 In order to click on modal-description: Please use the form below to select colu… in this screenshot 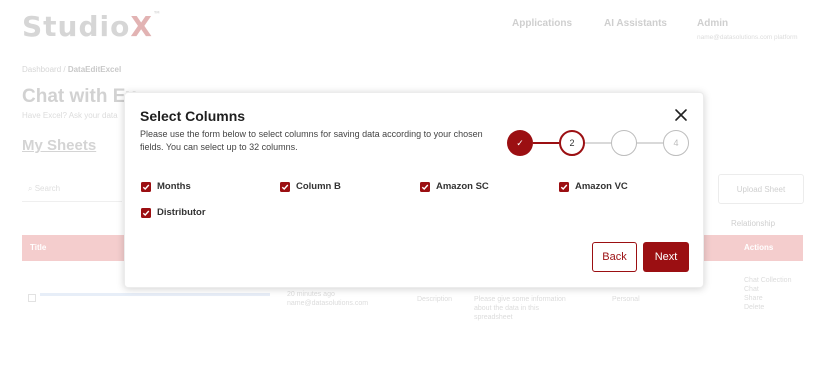, I will do `click(311, 140)`.